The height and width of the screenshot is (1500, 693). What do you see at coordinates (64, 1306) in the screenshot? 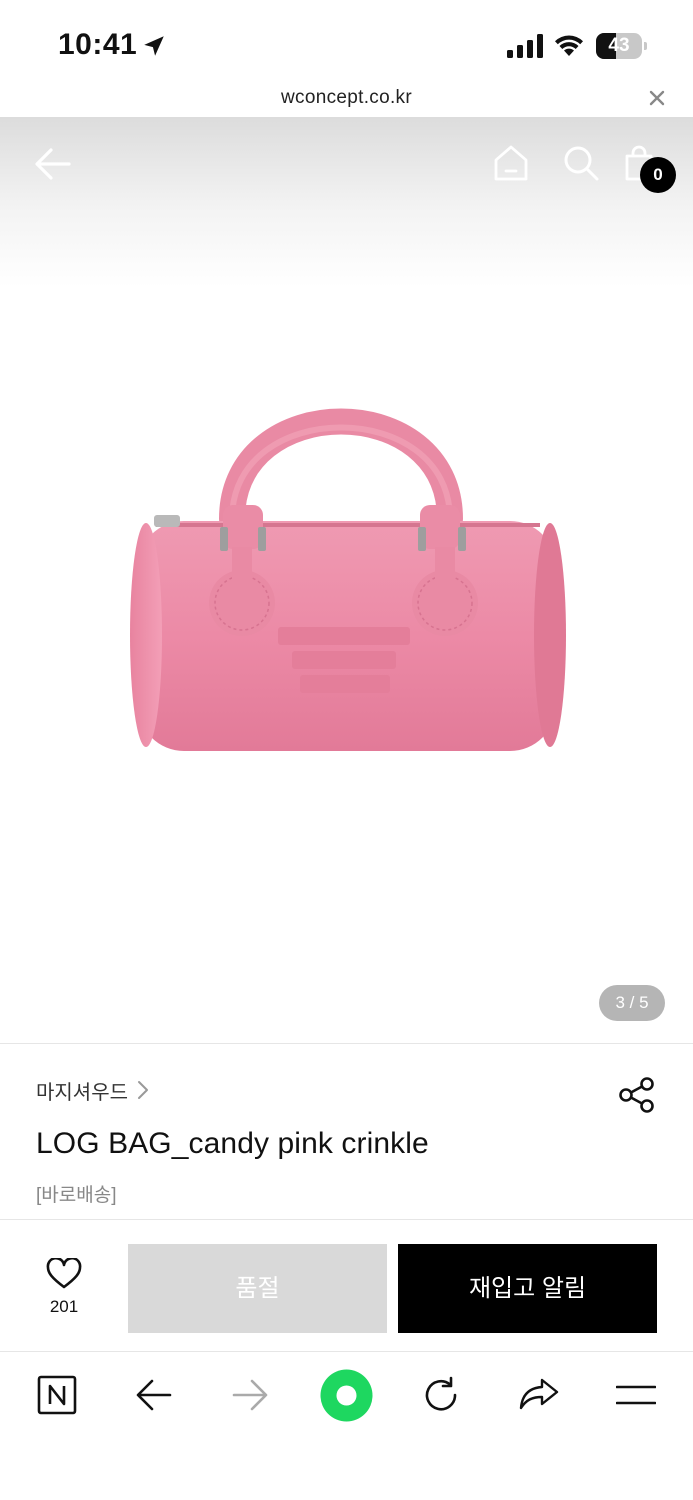
I see `like-count: 201` at bounding box center [64, 1306].